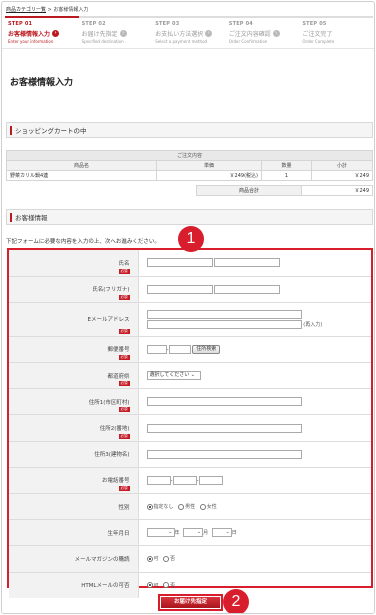 The height and width of the screenshot is (615, 376). I want to click on tel-row: お電話番号 必須 --, so click(190, 481).